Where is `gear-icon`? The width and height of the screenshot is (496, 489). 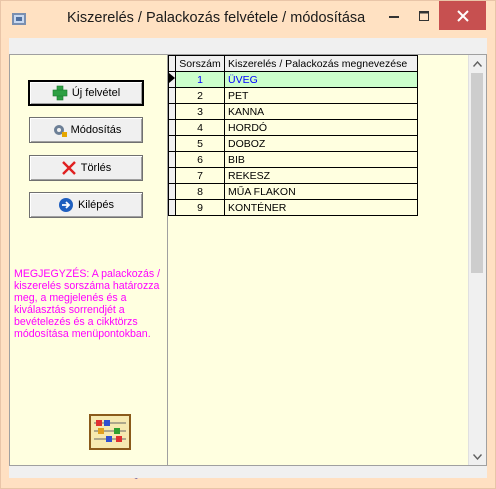
gear-icon is located at coordinates (60, 131).